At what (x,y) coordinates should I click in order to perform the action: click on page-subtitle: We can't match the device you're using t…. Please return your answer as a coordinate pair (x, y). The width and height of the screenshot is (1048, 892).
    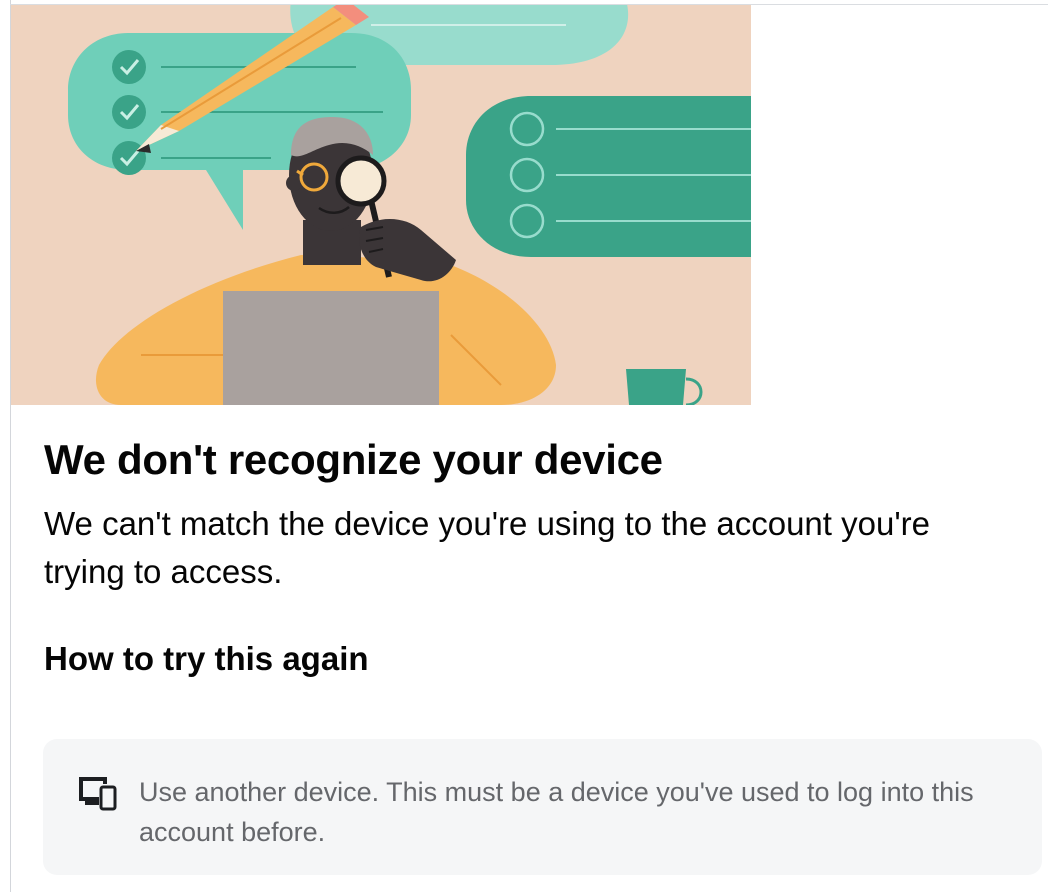
    Looking at the image, I should click on (487, 547).